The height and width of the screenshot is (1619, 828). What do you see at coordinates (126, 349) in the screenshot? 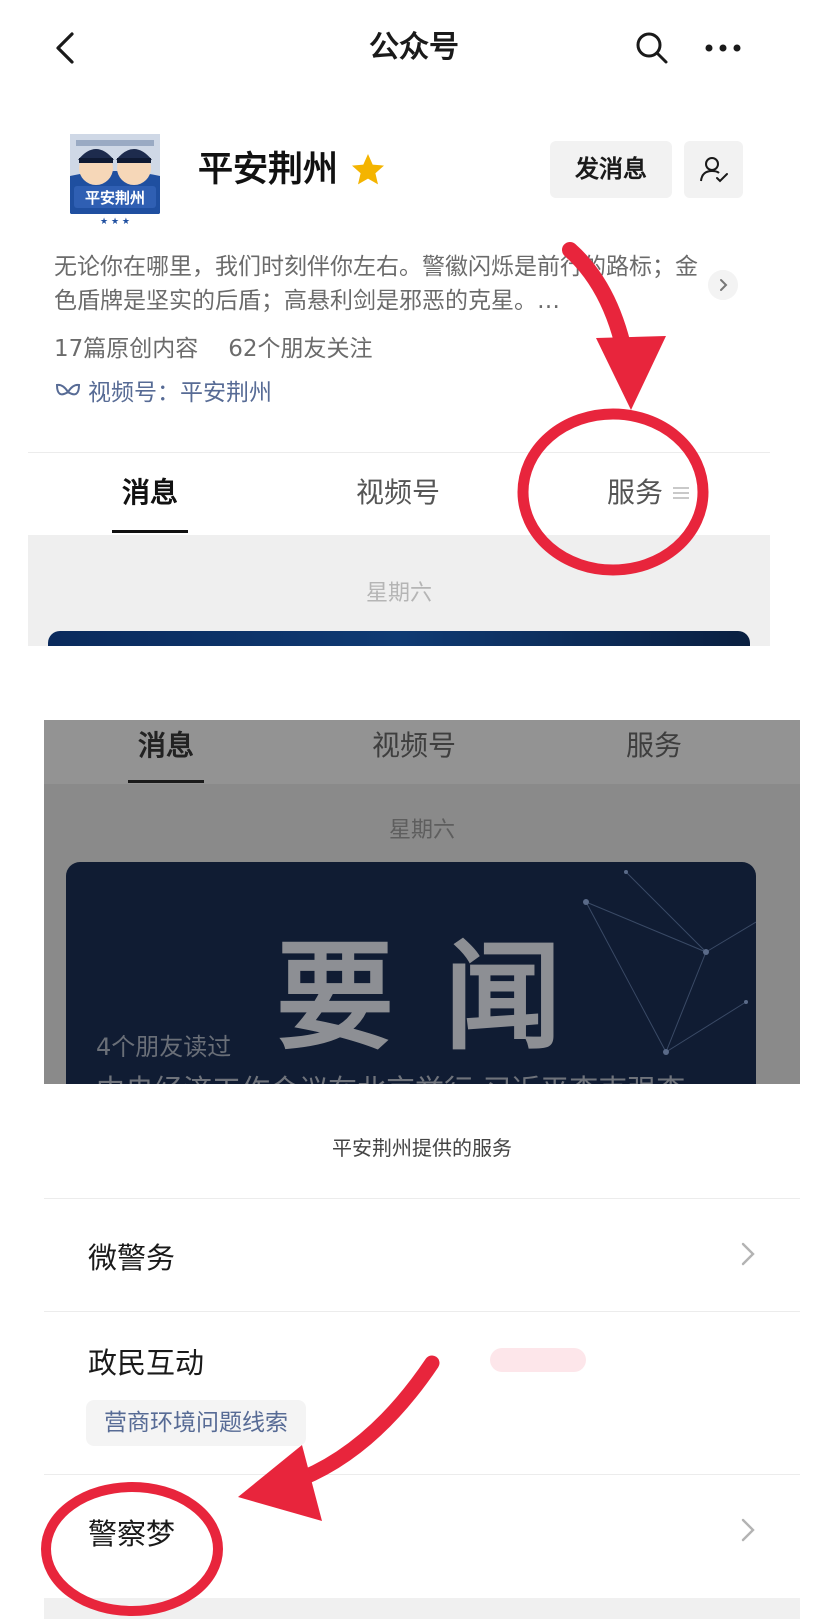
I see `original-count: 17篇原创内容` at bounding box center [126, 349].